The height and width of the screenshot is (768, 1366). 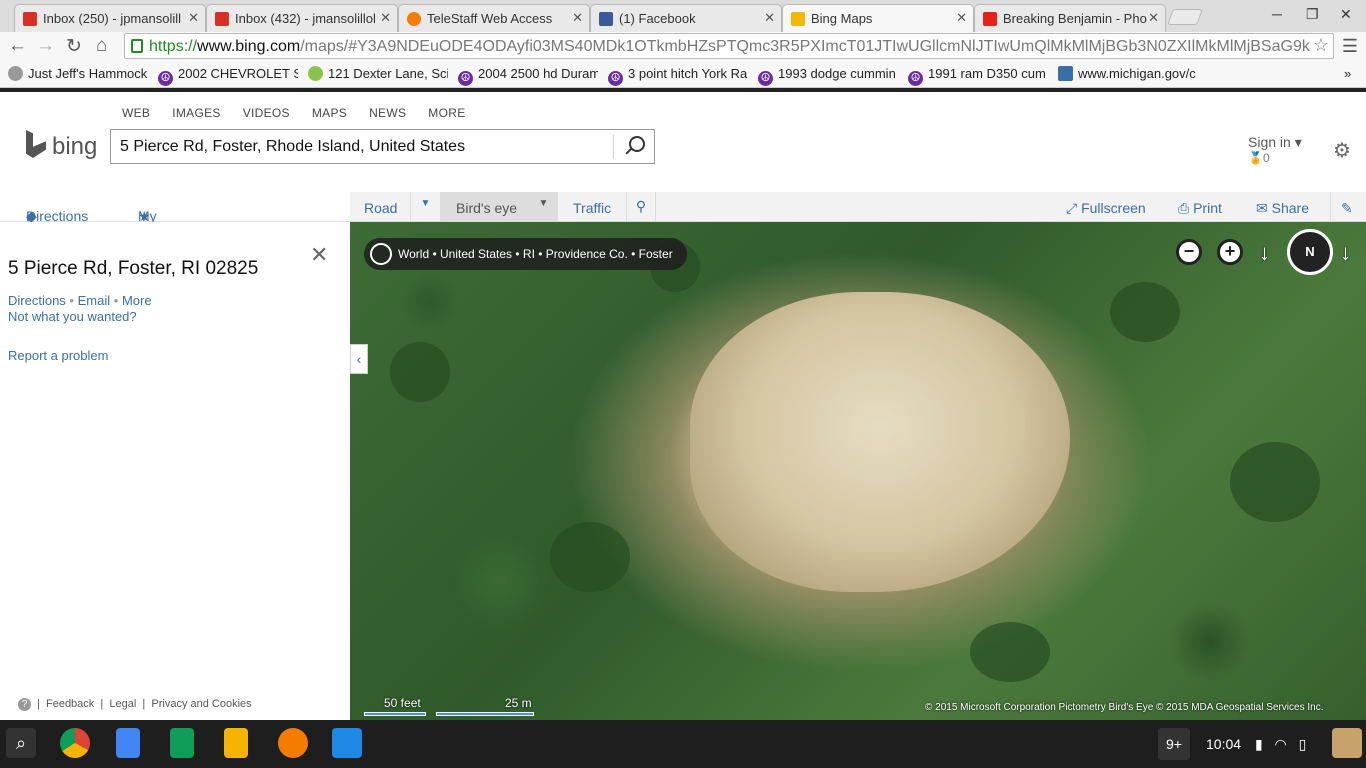 What do you see at coordinates (37, 300) in the screenshot?
I see `directions-link: Directions` at bounding box center [37, 300].